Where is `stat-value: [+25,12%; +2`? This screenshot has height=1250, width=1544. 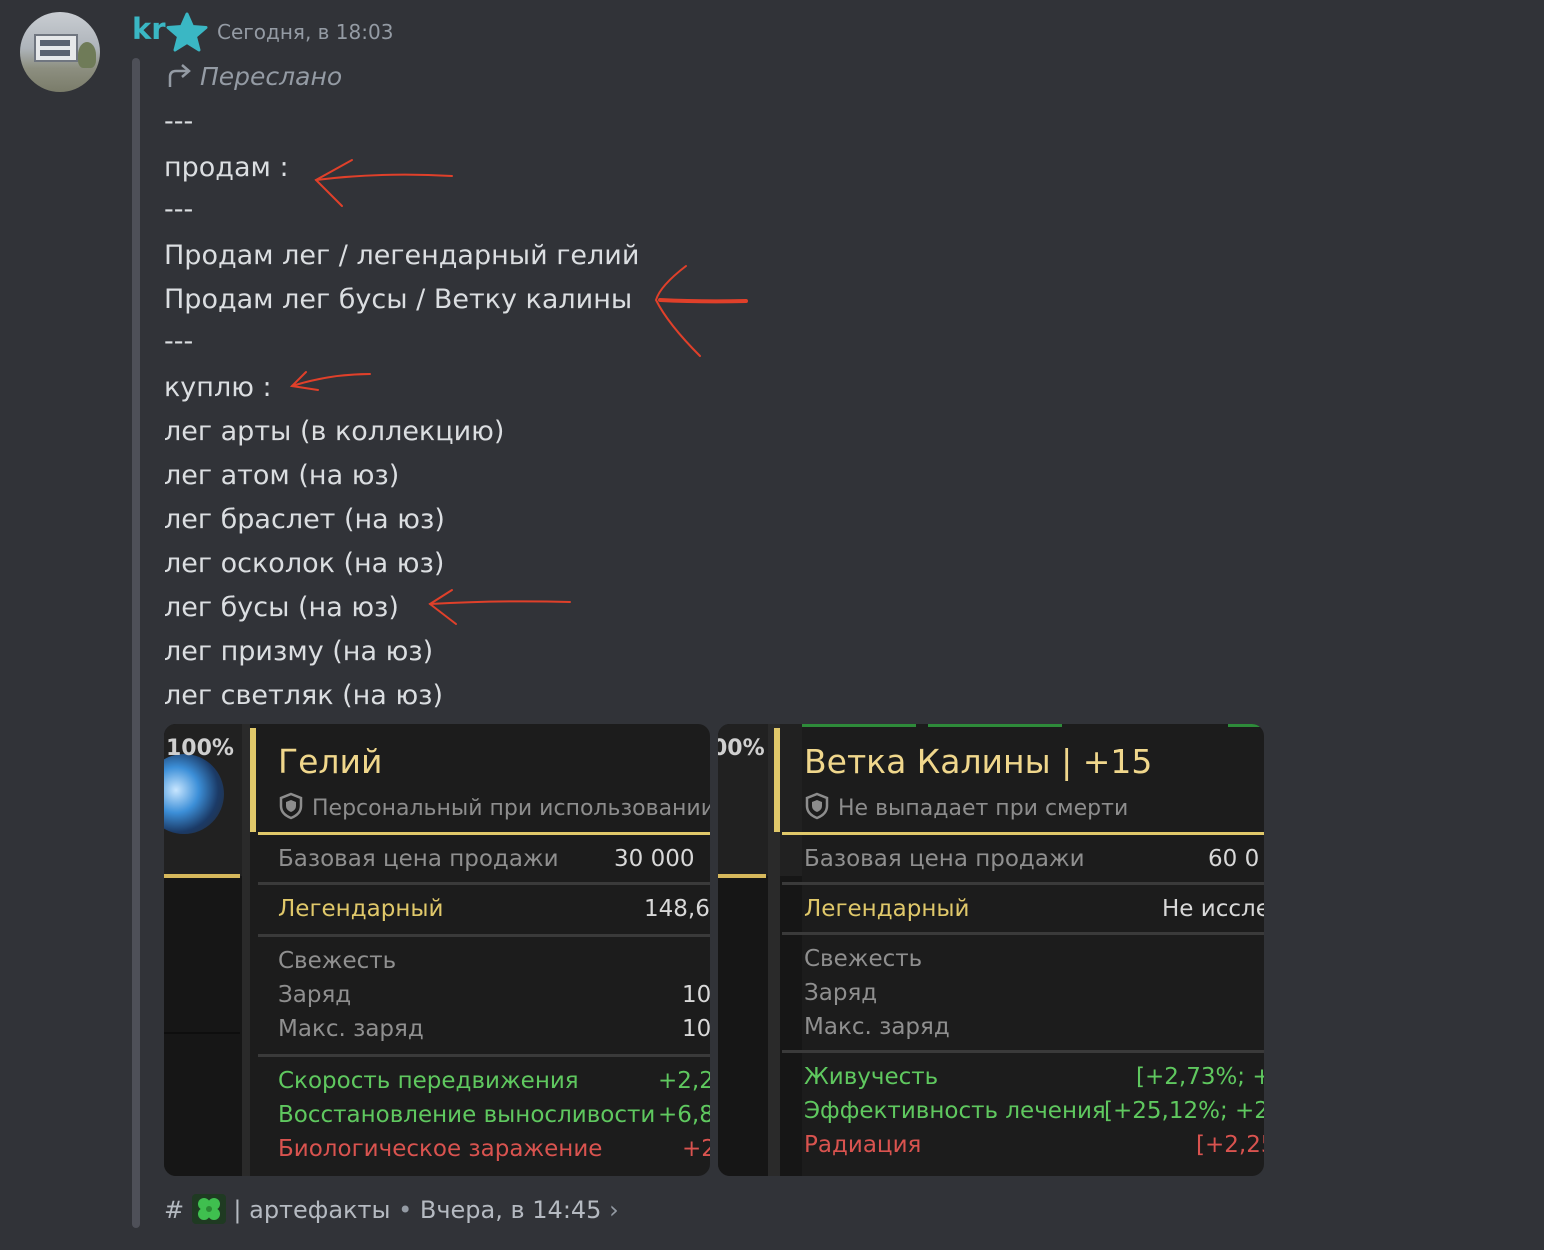
stat-value: [+25,12%; +2 is located at coordinates (1184, 1111).